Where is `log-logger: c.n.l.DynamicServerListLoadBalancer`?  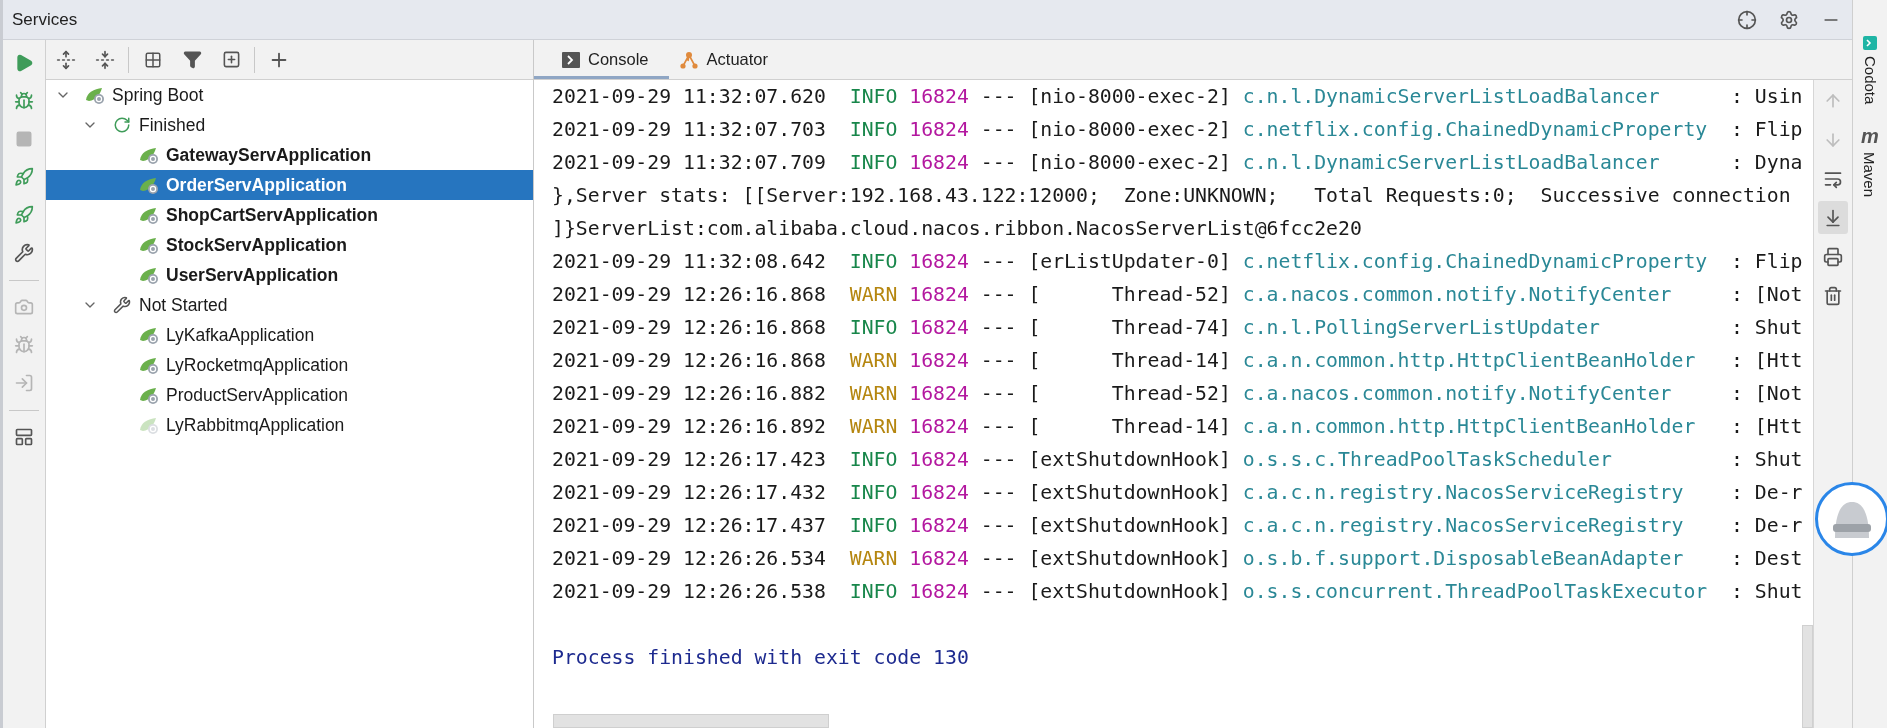 log-logger: c.n.l.DynamicServerListLoadBalancer is located at coordinates (1451, 97).